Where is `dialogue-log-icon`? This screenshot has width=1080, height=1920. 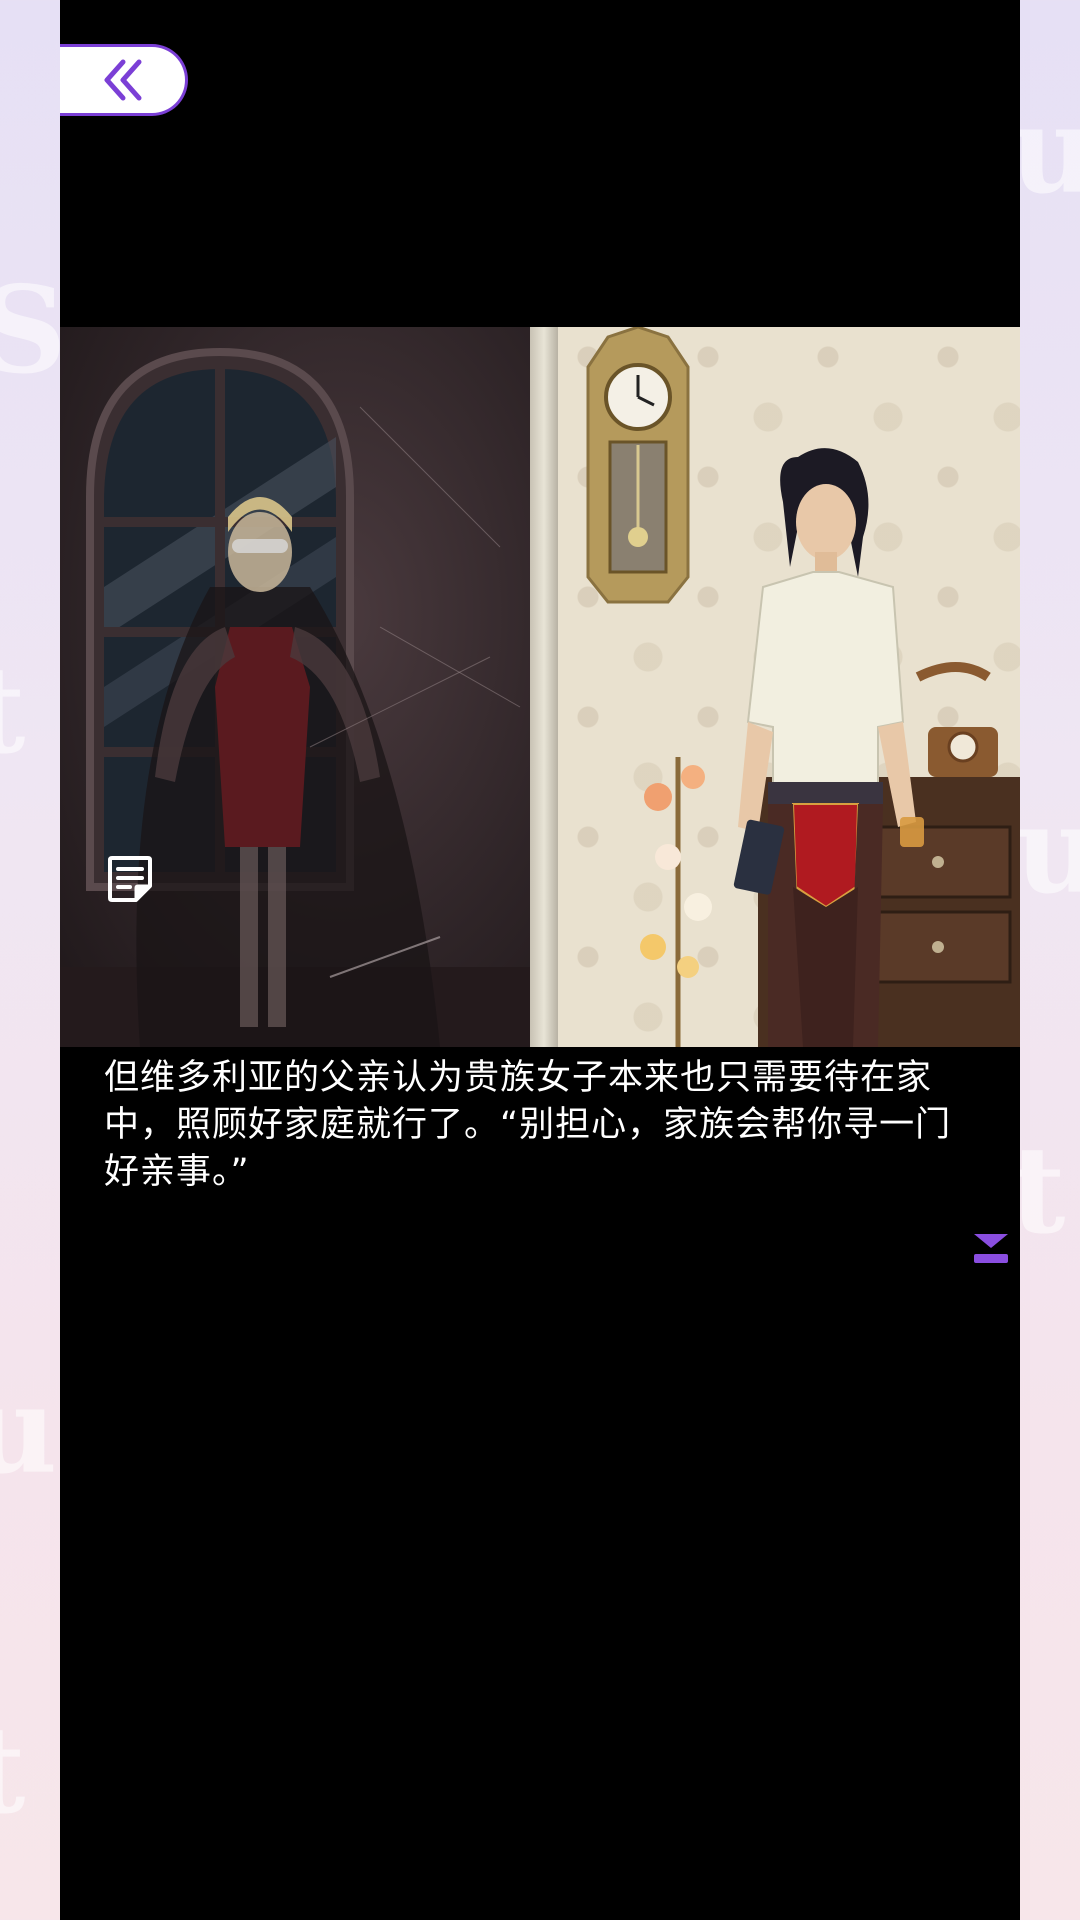
dialogue-log-icon is located at coordinates (130, 879).